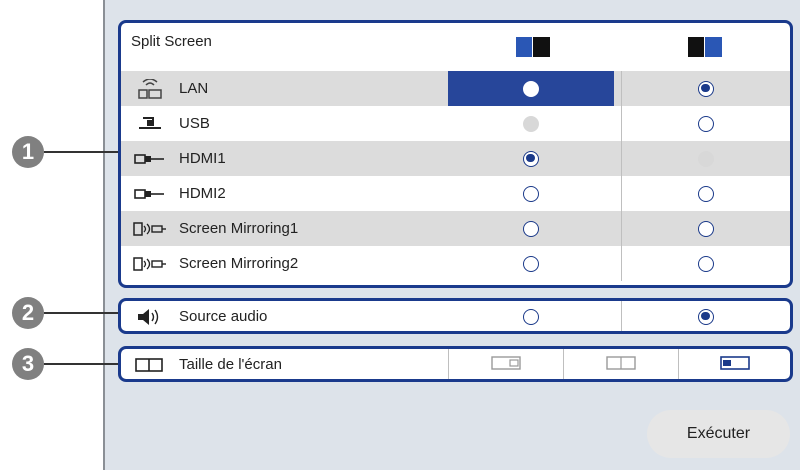 The image size is (800, 470). Describe the element at coordinates (705, 47) in the screenshot. I see `layout-right-active-icon` at that location.